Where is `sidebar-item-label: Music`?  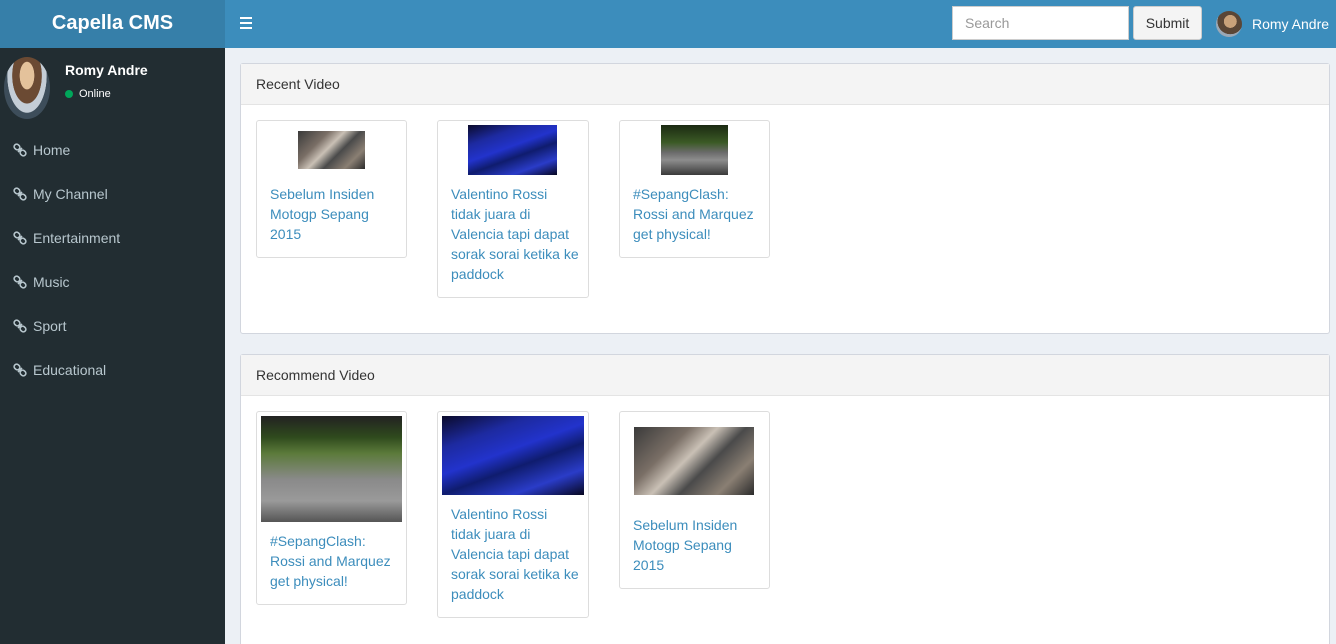
sidebar-item-label: Music is located at coordinates (51, 282).